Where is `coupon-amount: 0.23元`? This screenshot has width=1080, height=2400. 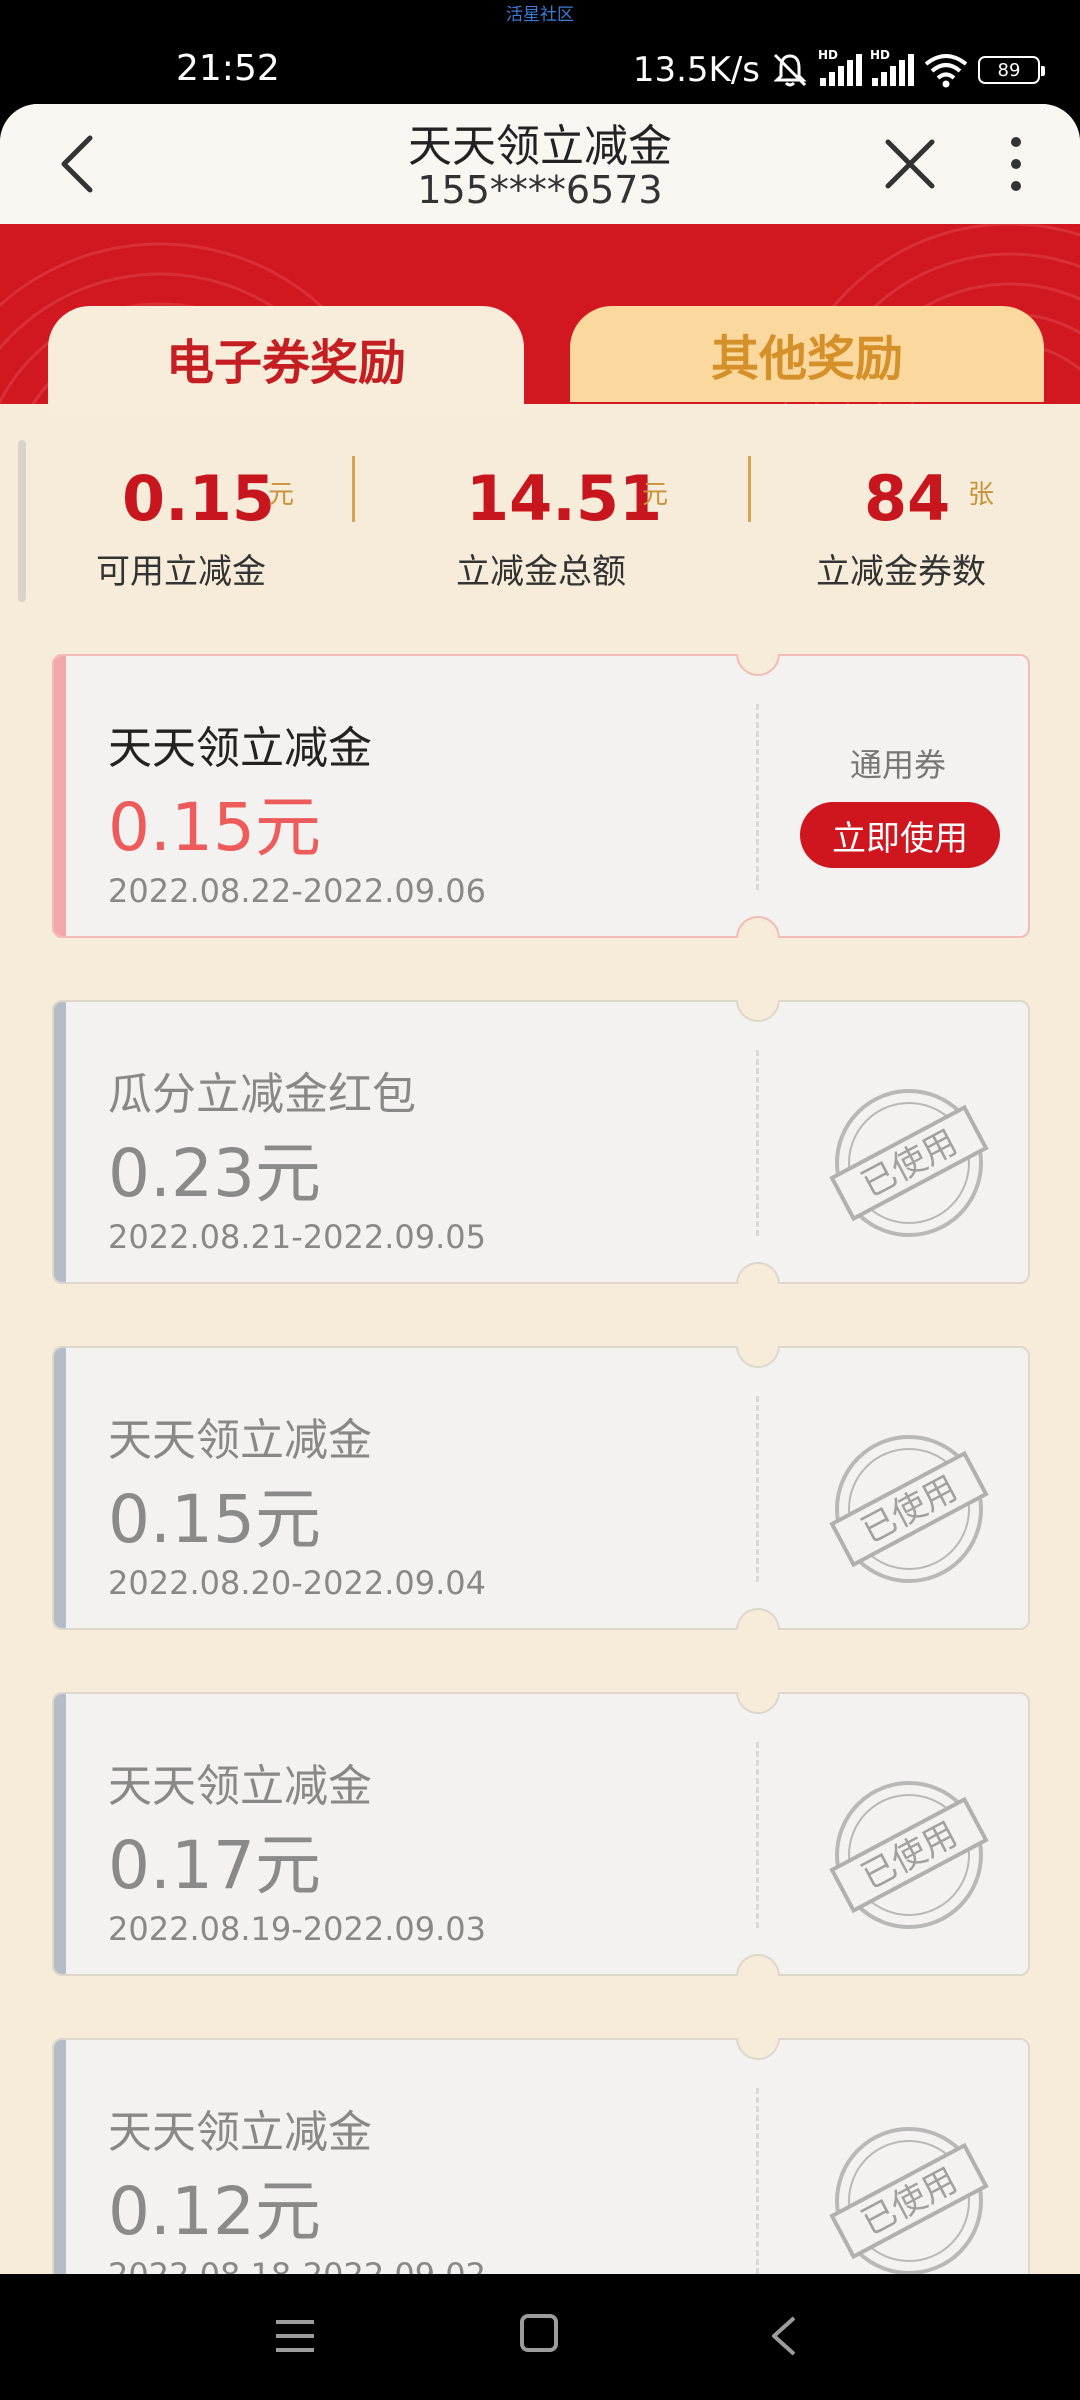
coupon-amount: 0.23元 is located at coordinates (214, 1173).